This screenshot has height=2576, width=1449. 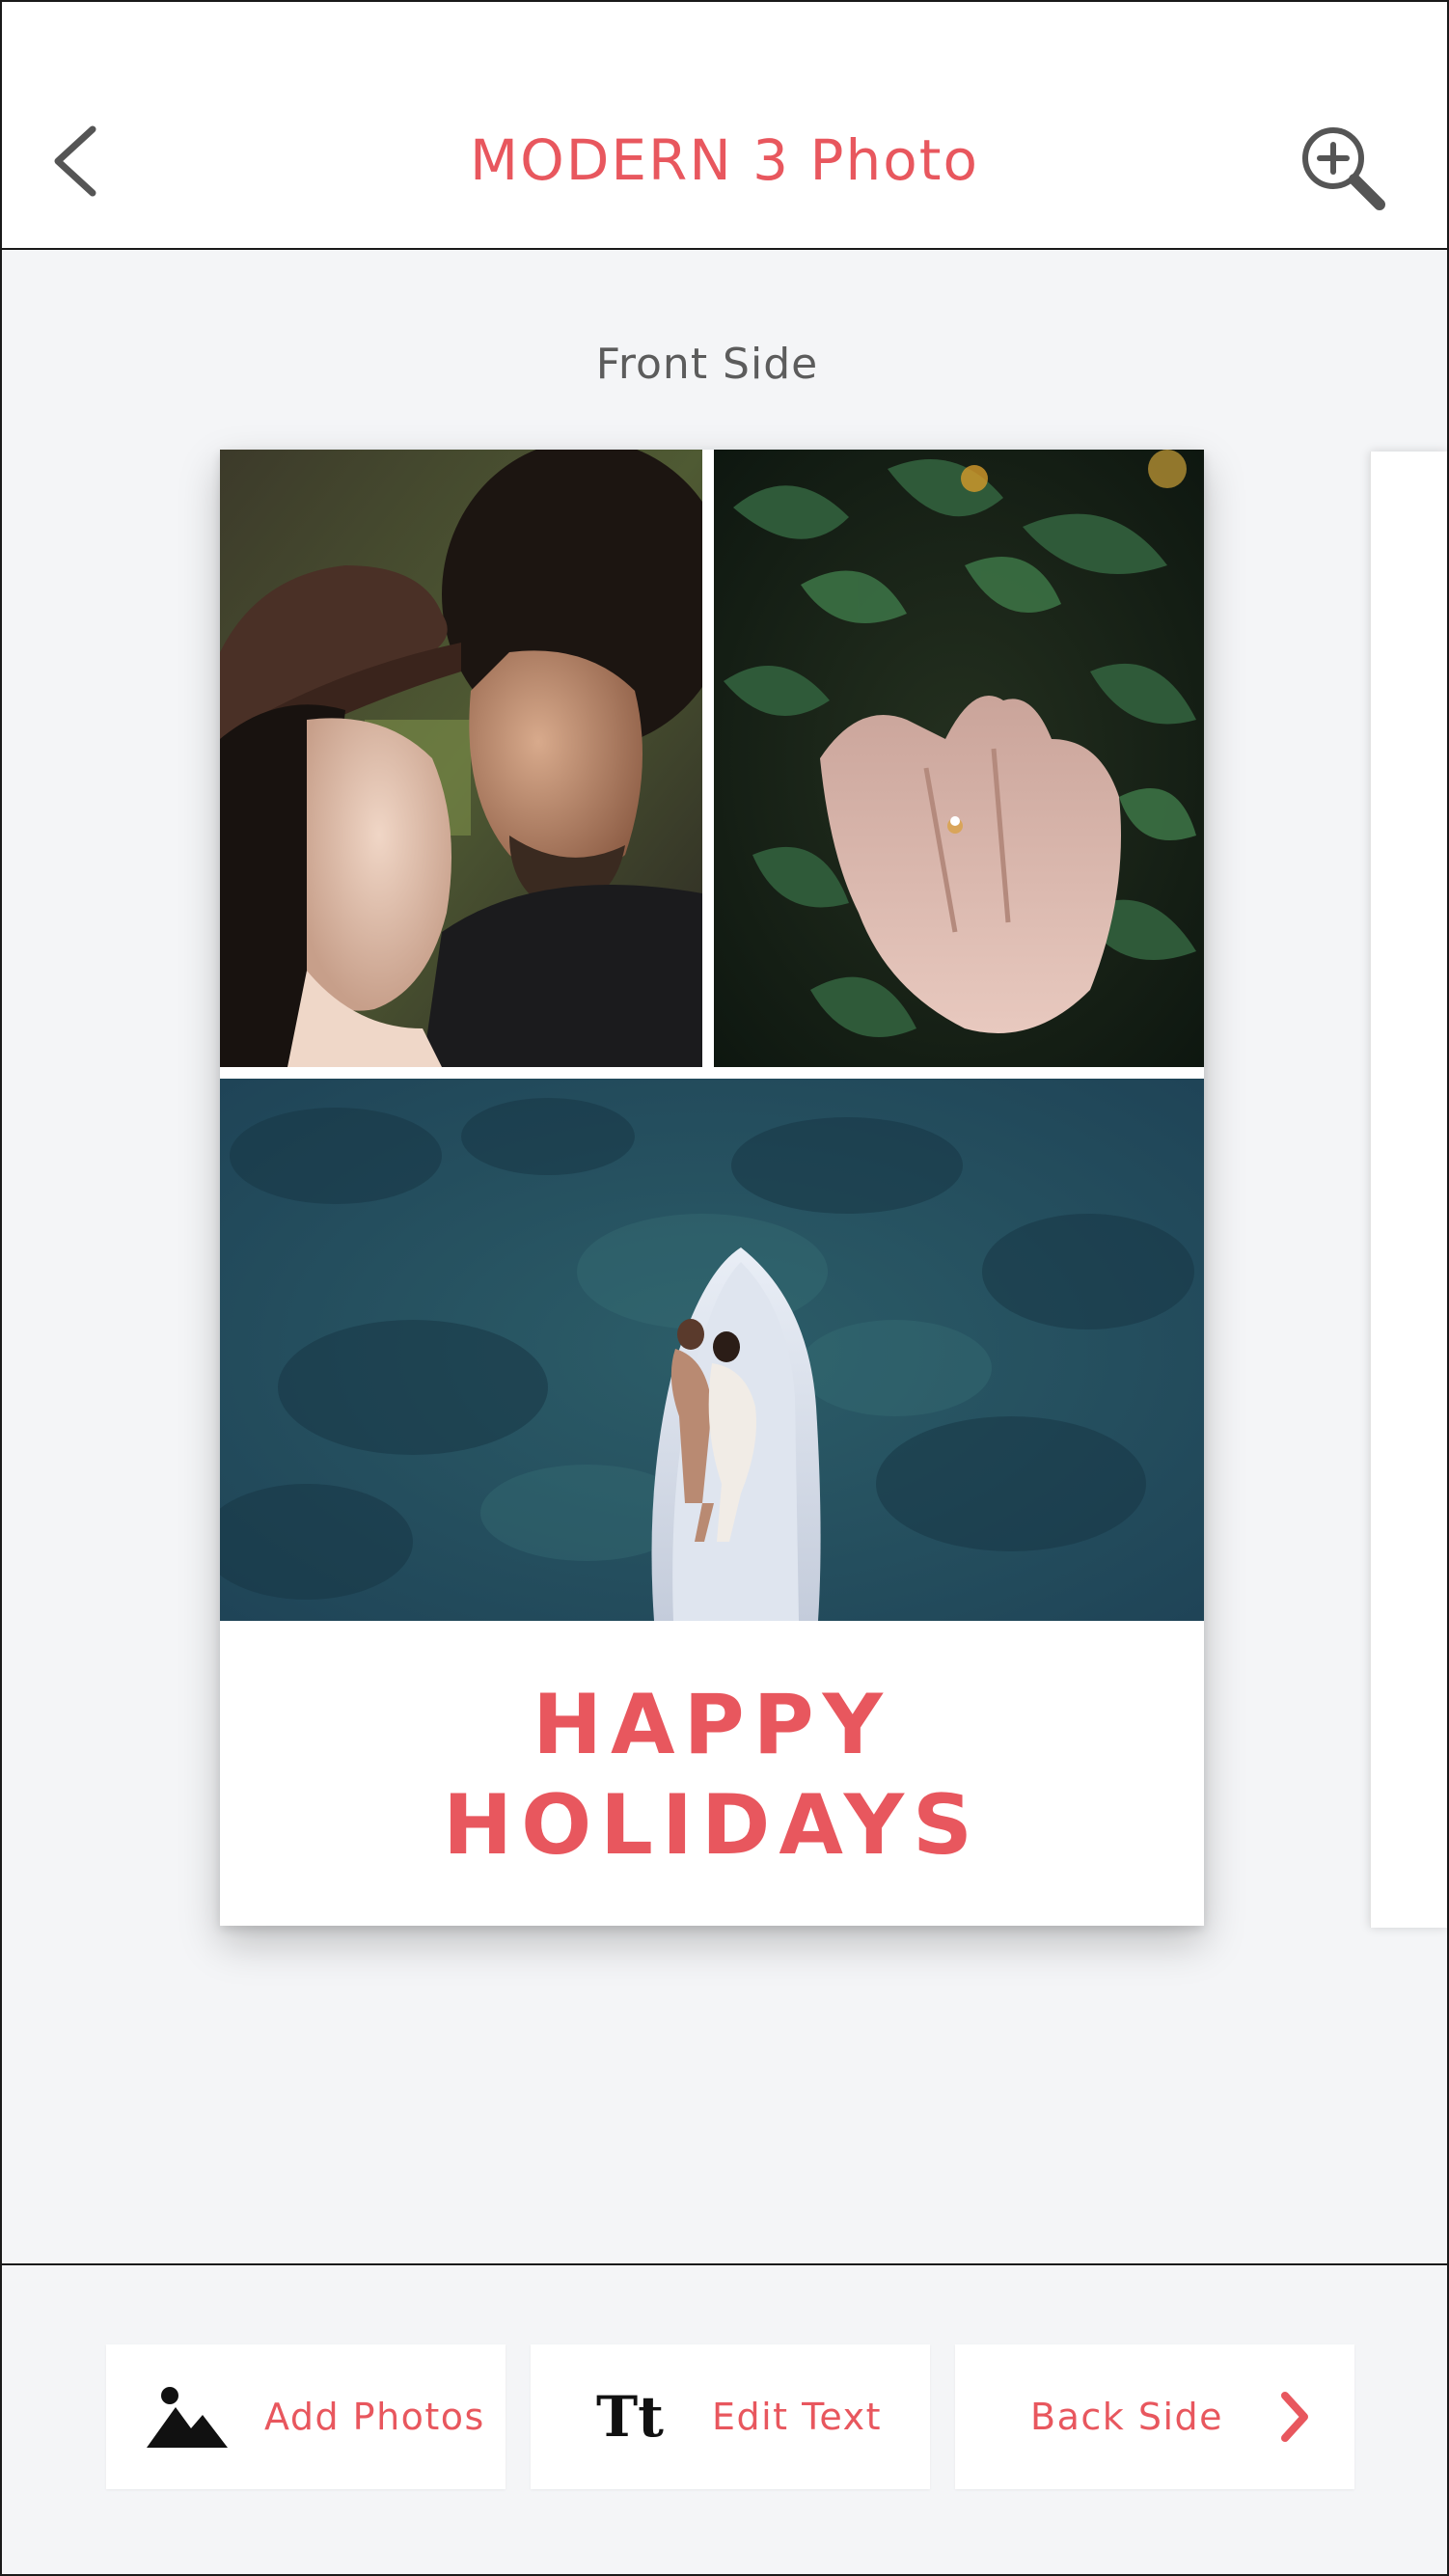 I want to click on add-photos-button: Add Photos, so click(x=306, y=2416).